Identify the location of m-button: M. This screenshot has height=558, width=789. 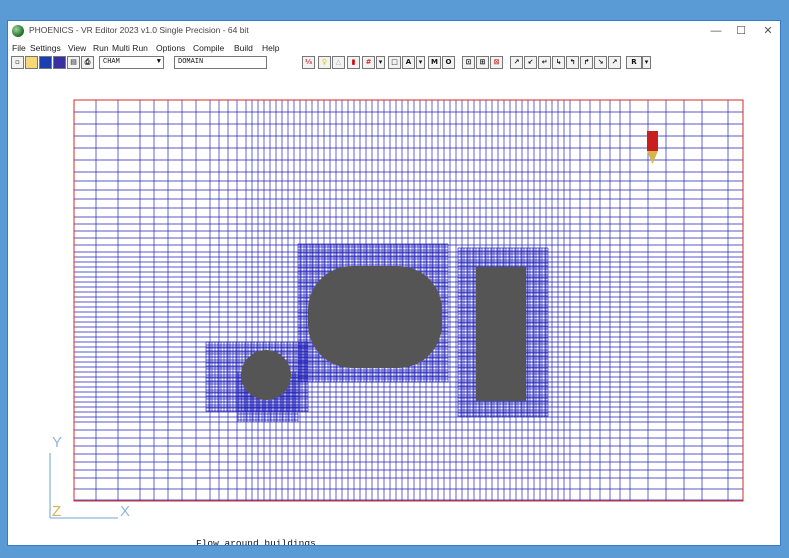
(434, 62).